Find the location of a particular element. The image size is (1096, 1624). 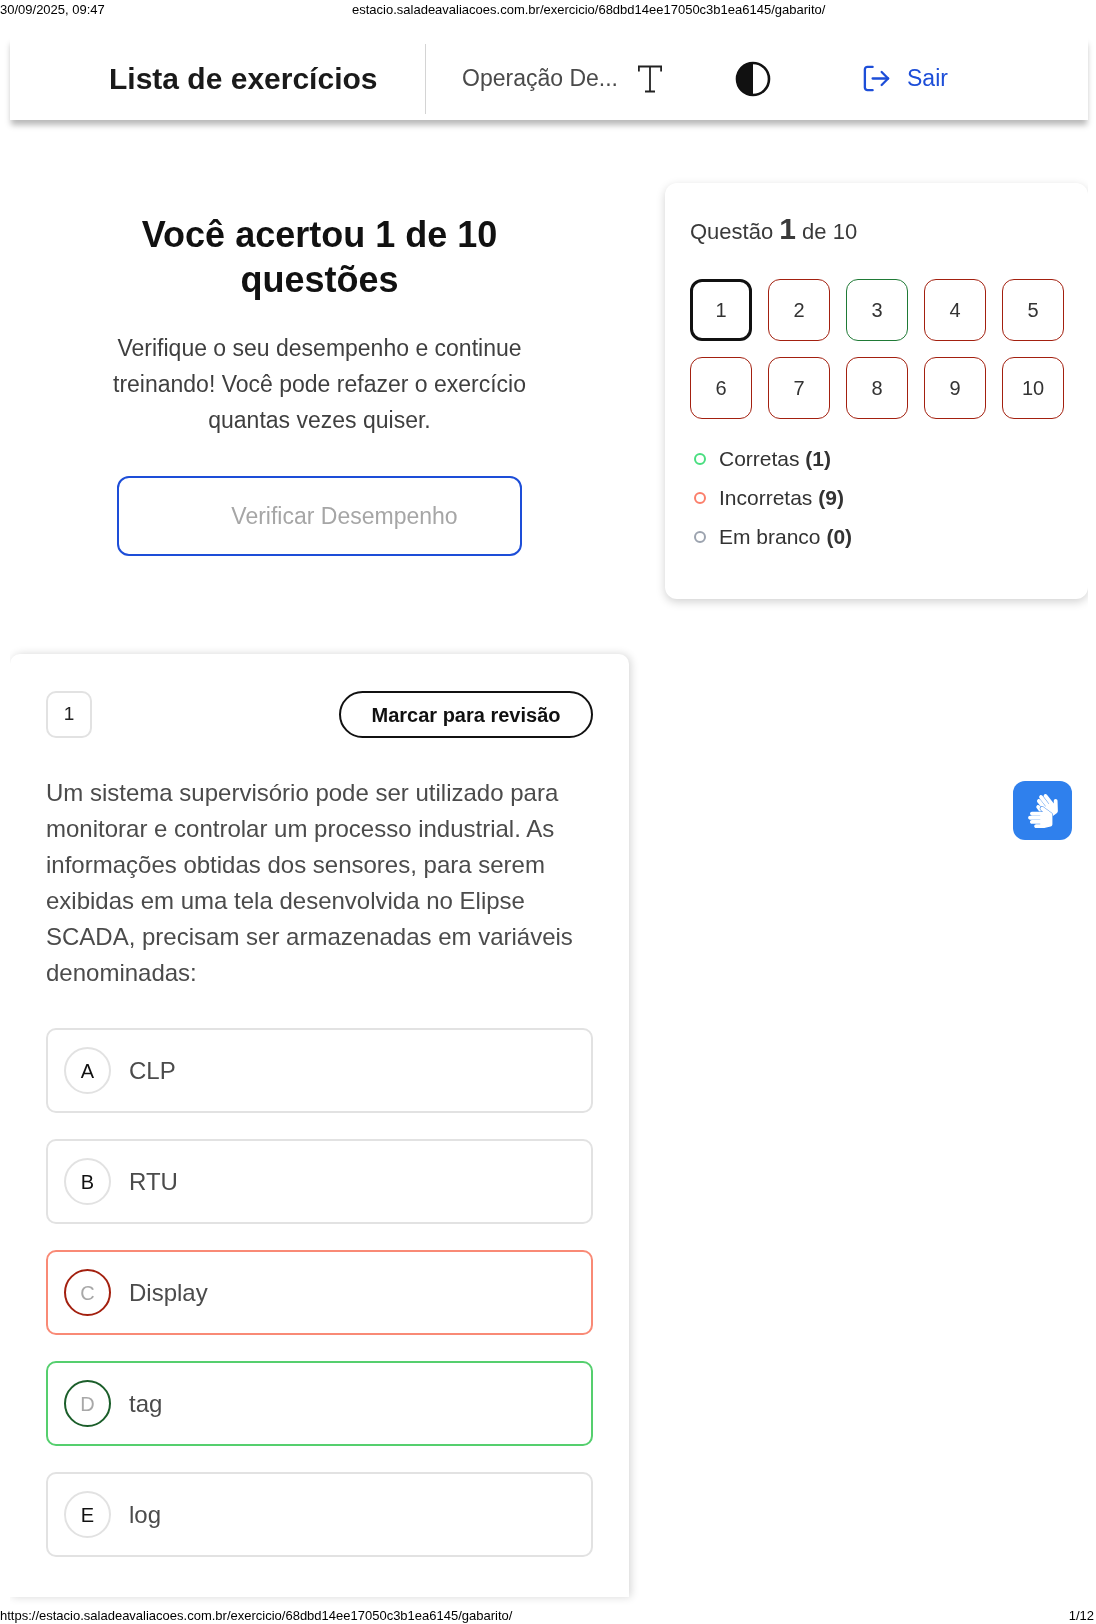

question-button: 10 is located at coordinates (1033, 388).